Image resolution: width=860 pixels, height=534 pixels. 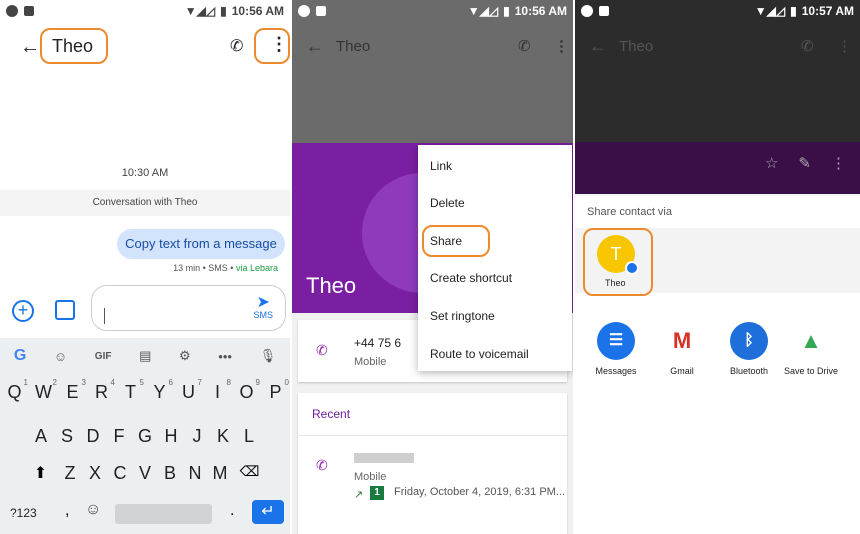 I want to click on key-t: T, so click(x=130, y=392).